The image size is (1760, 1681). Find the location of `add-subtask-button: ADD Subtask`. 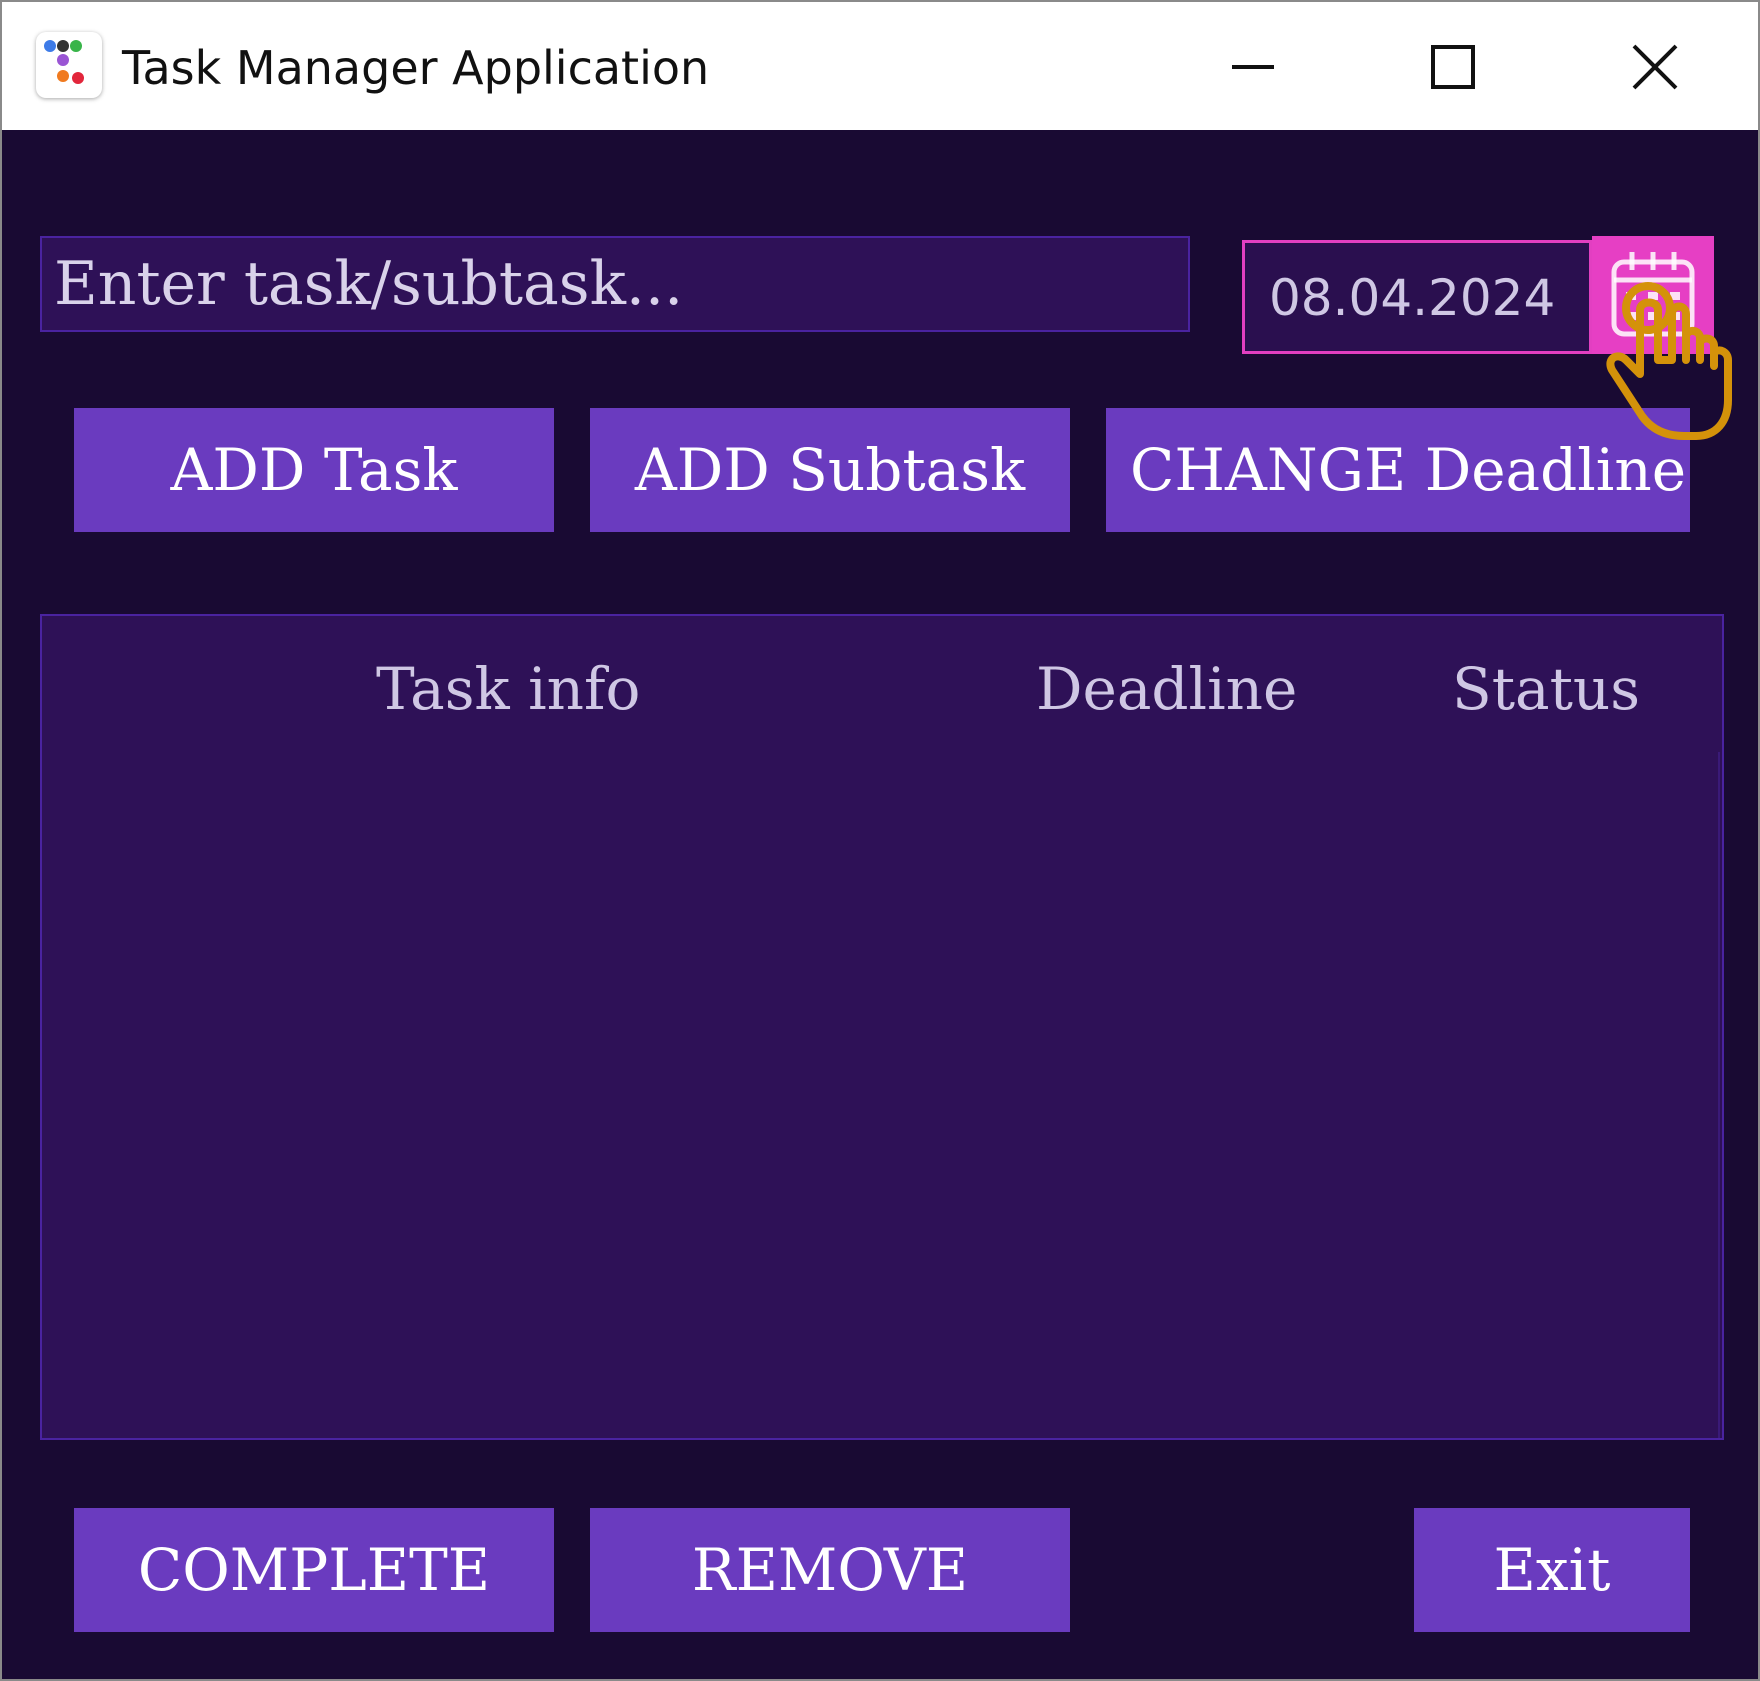

add-subtask-button: ADD Subtask is located at coordinates (830, 470).